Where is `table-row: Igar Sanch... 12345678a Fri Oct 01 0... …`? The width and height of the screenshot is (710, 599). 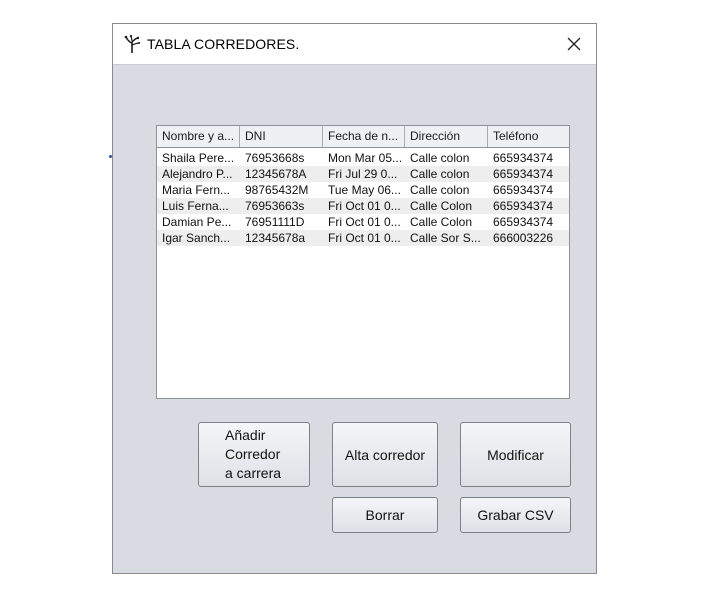 table-row: Igar Sanch... 12345678a Fri Oct 01 0... … is located at coordinates (363, 238).